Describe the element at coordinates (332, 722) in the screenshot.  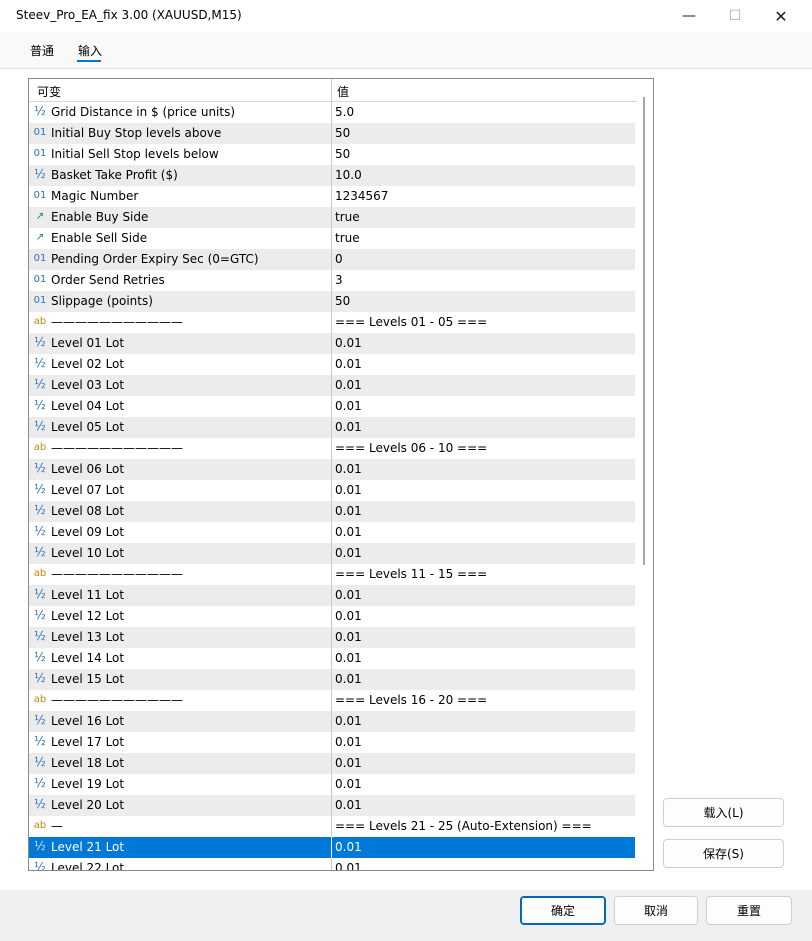
I see `table-row: ½ Level 16 Lot 0.01` at that location.